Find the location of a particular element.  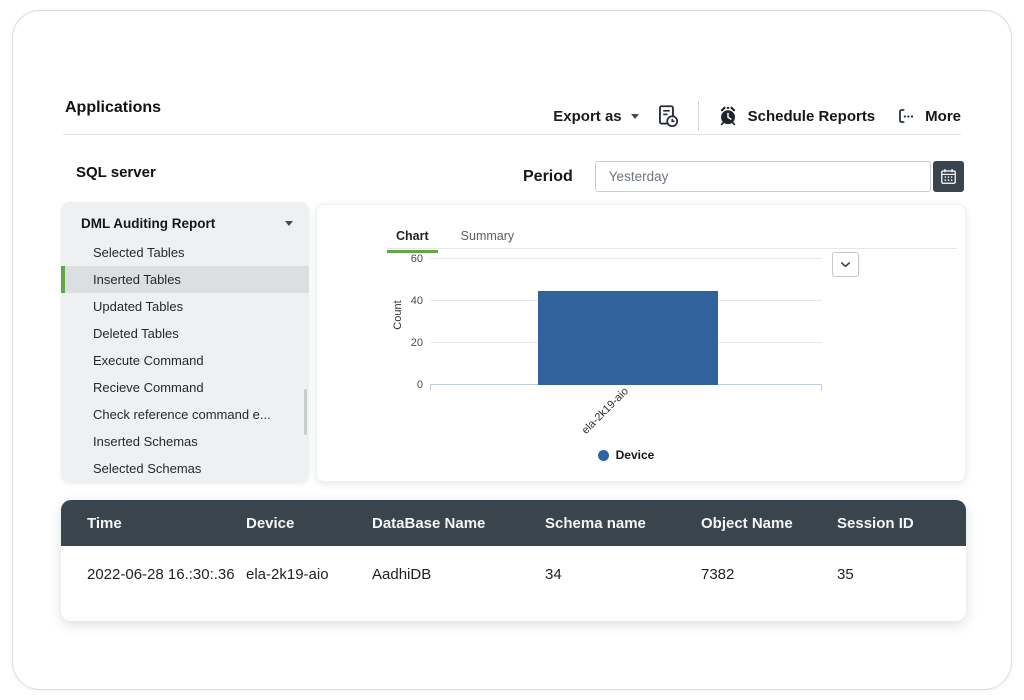

period-input is located at coordinates (762, 176).